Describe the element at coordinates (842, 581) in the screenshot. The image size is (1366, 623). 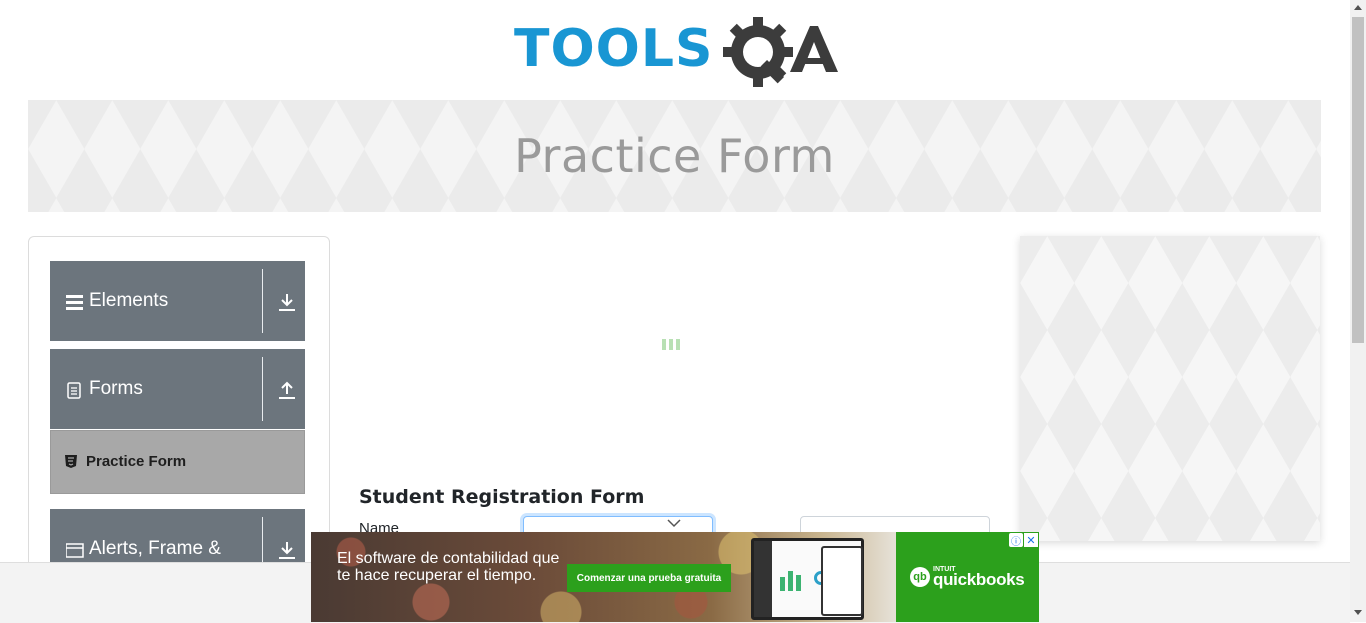
I see `ad-phone-image` at that location.